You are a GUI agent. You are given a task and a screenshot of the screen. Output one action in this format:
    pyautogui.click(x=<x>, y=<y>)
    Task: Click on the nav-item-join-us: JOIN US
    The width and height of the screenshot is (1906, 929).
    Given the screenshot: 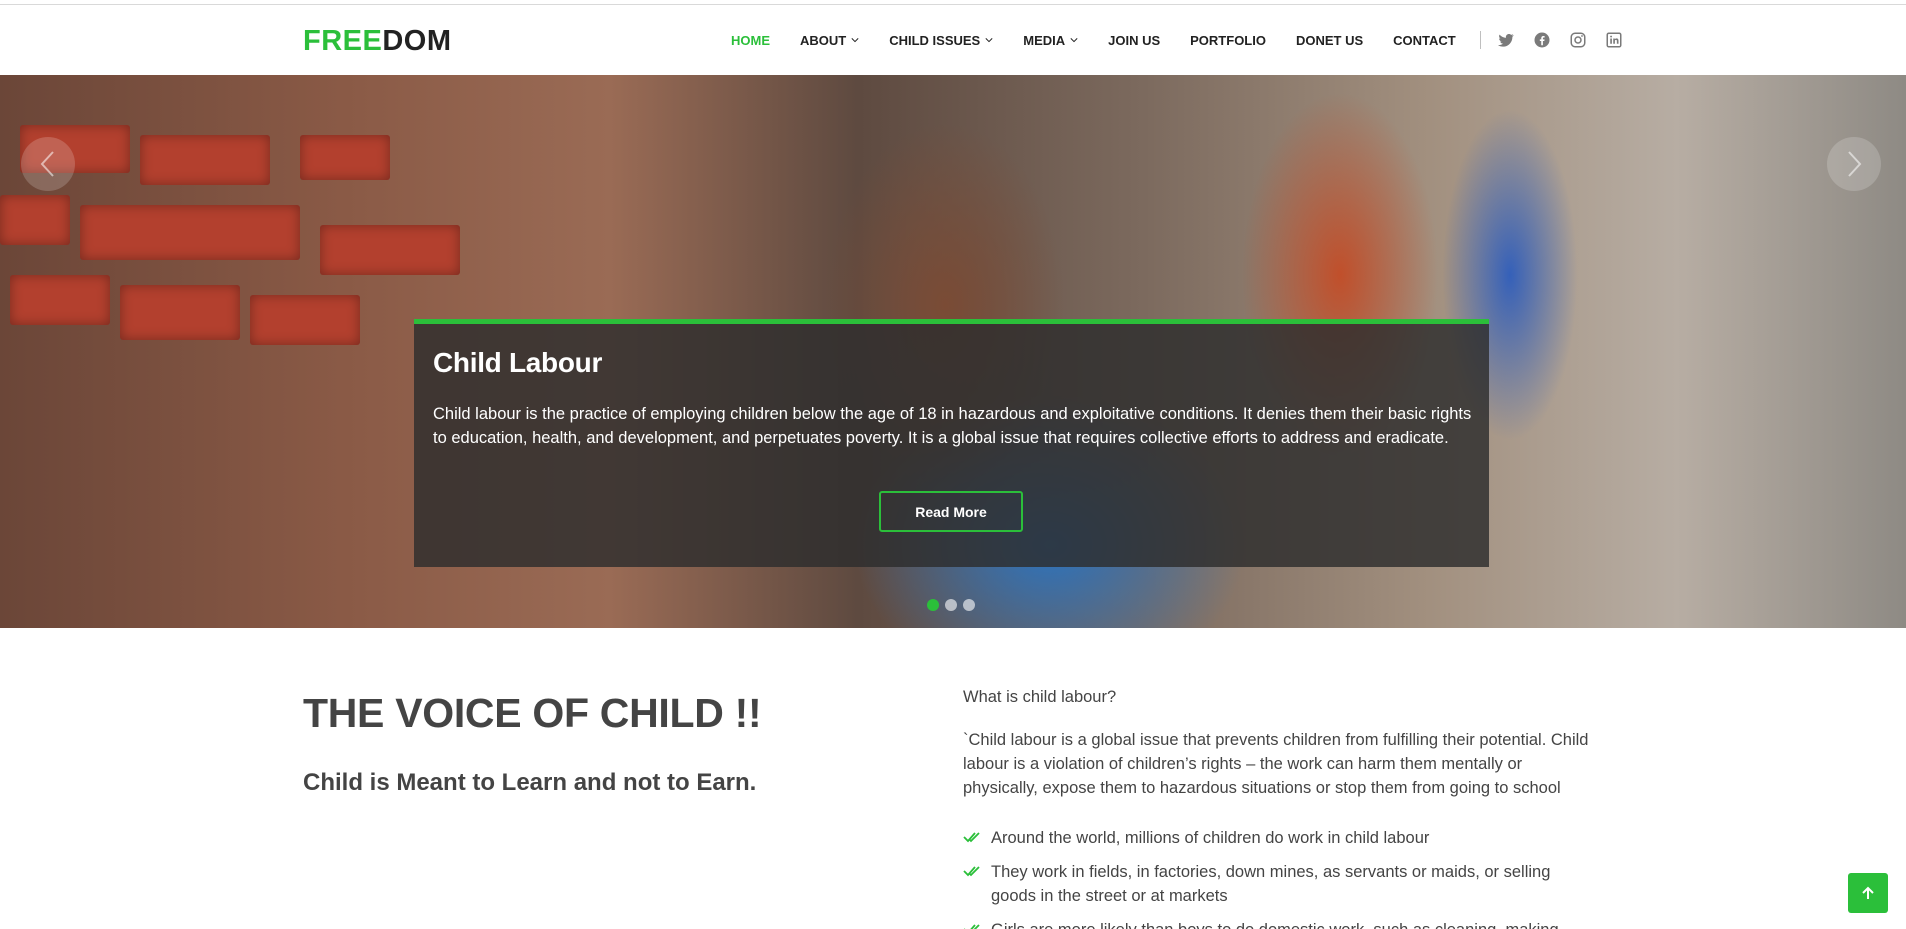 What is the action you would take?
    pyautogui.click(x=1134, y=40)
    